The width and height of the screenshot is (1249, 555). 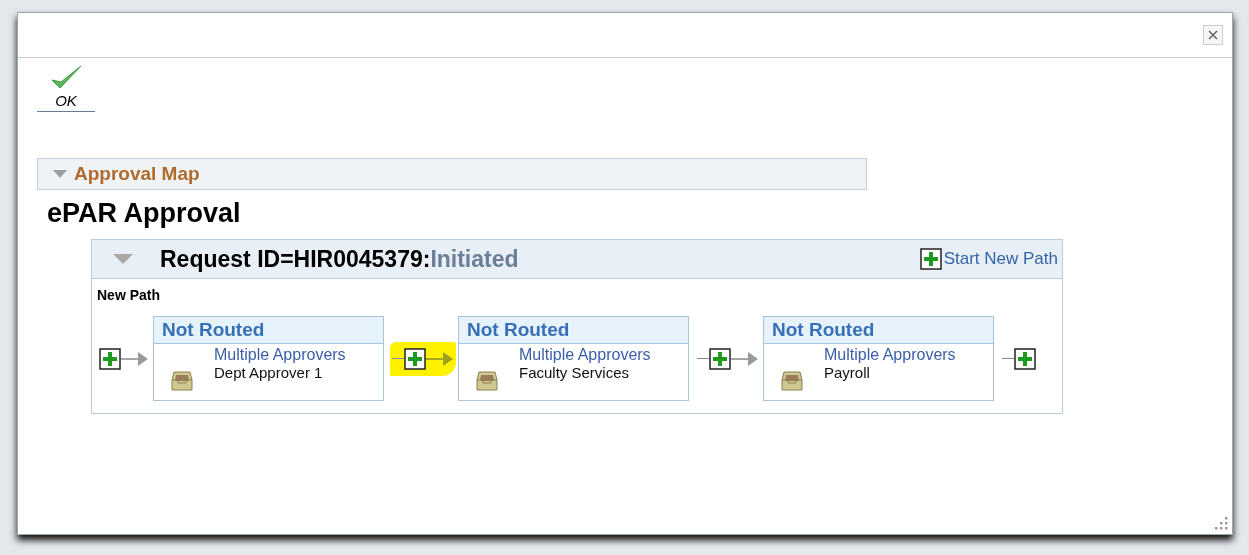 What do you see at coordinates (930, 259) in the screenshot?
I see `plus-icon` at bounding box center [930, 259].